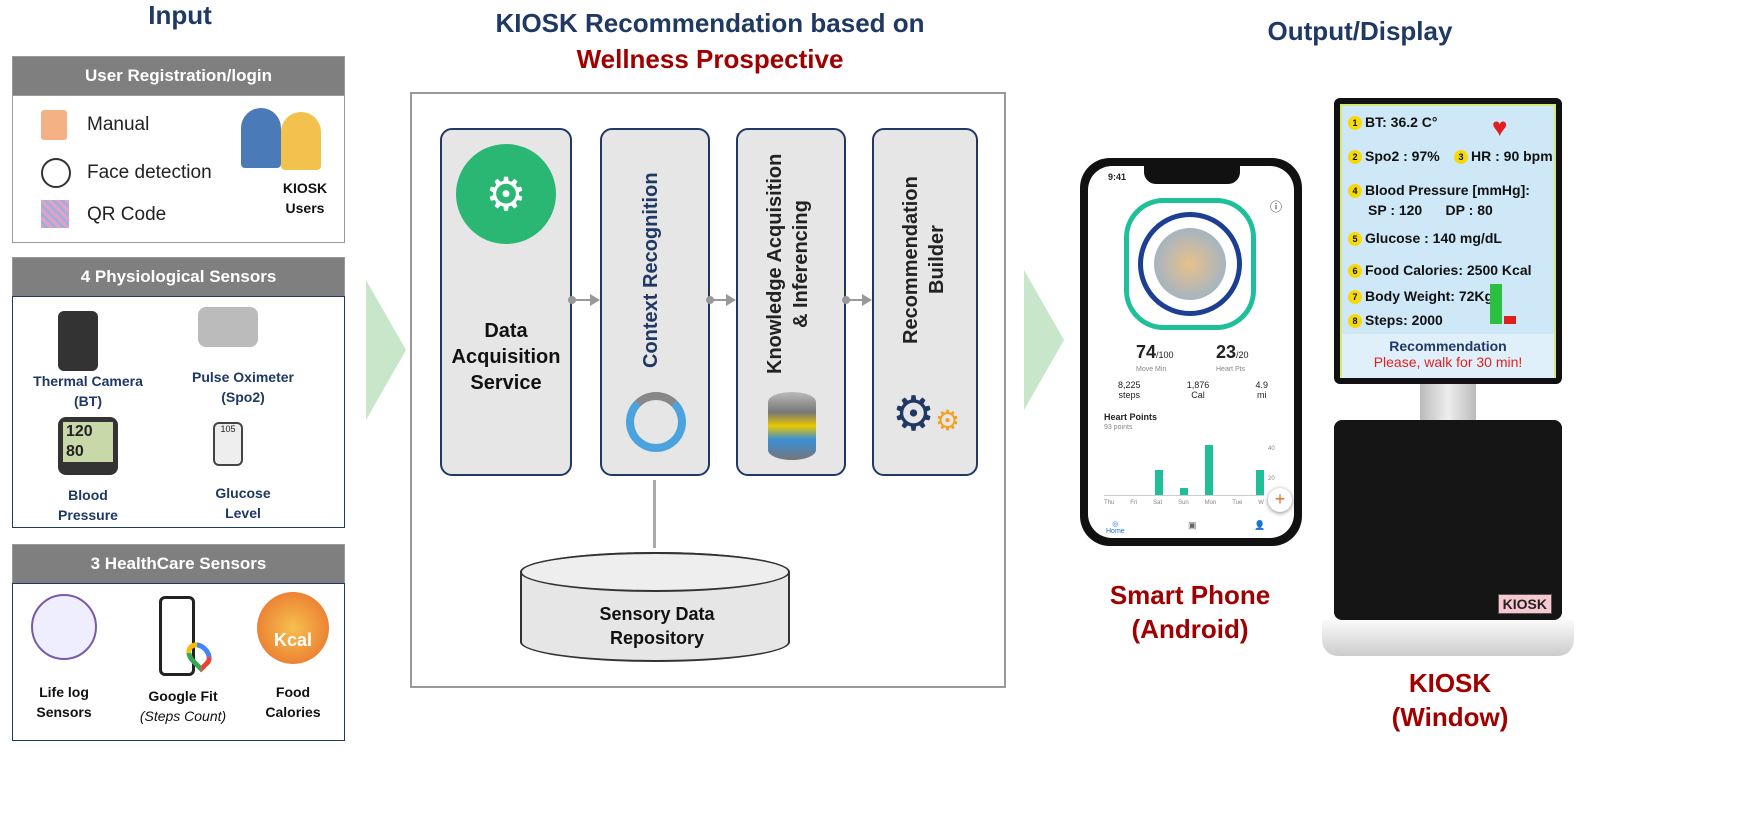 This screenshot has height=837, width=1759. Describe the element at coordinates (1448, 638) in the screenshot. I see `kiosk-base` at that location.